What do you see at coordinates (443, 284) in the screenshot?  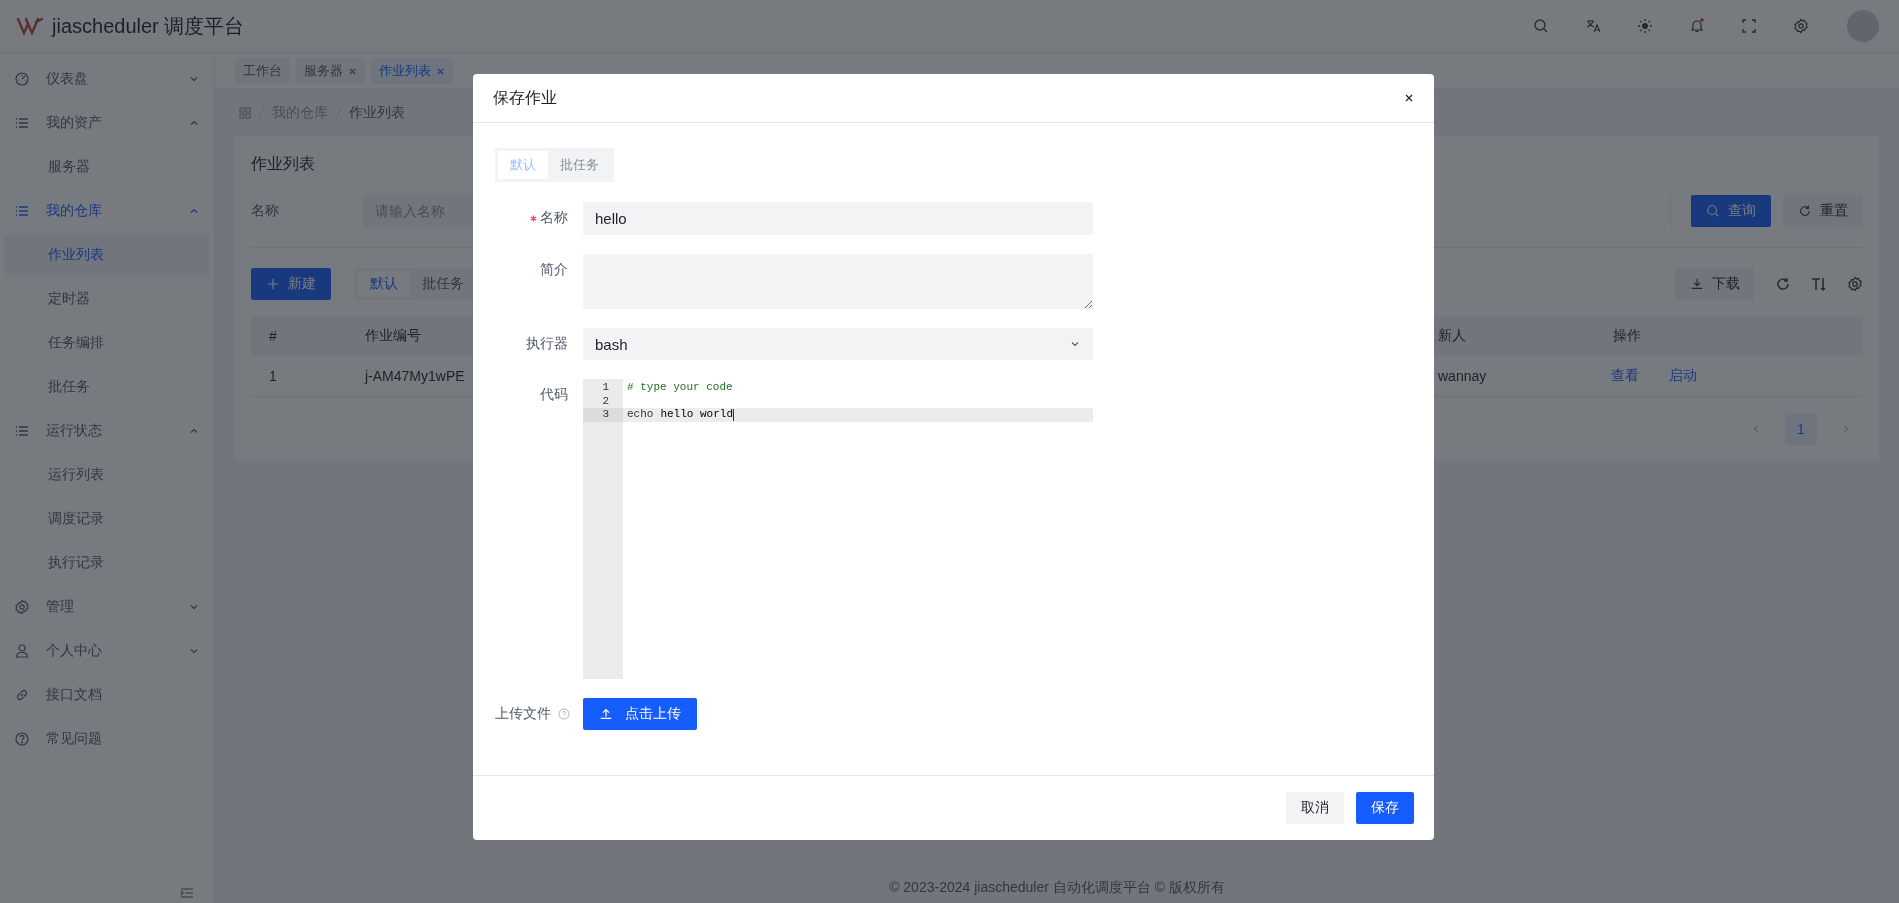 I see `view-tab: 批任务` at bounding box center [443, 284].